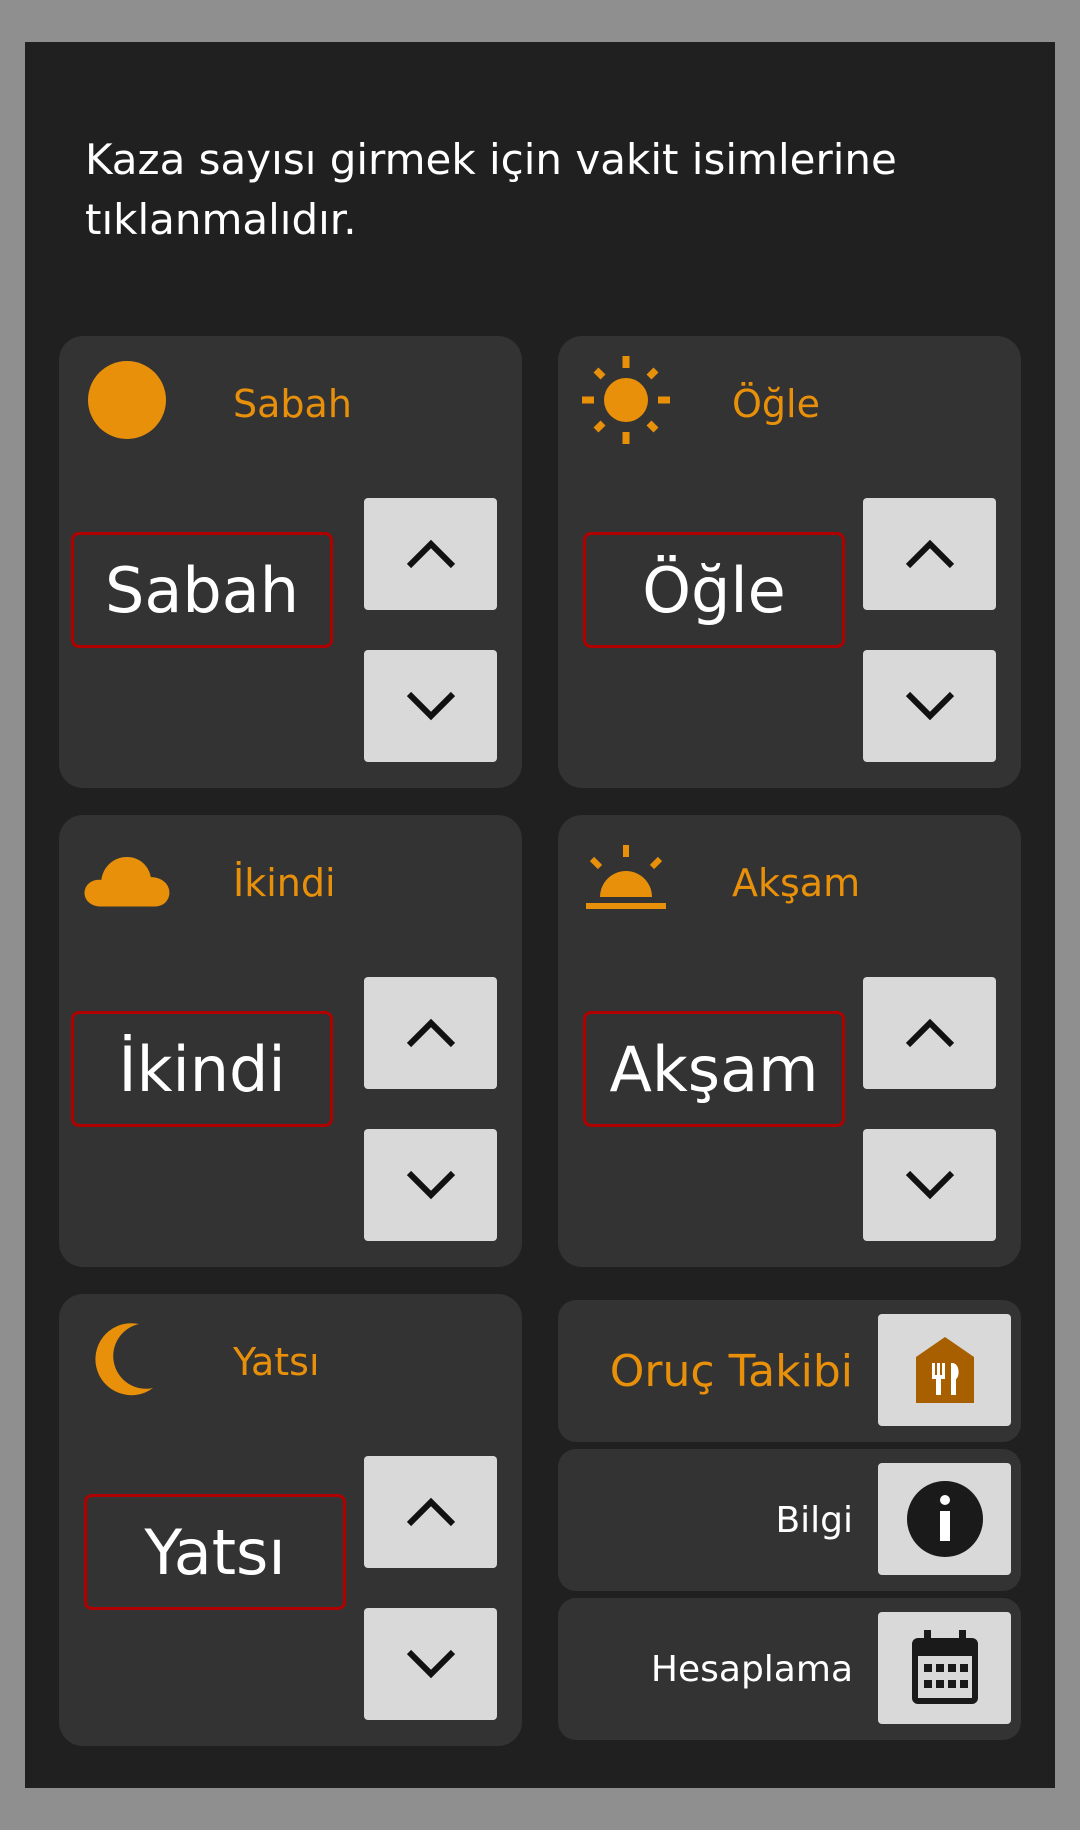 Image resolution: width=1080 pixels, height=1830 pixels. I want to click on decrement-button-aksam, so click(929, 1185).